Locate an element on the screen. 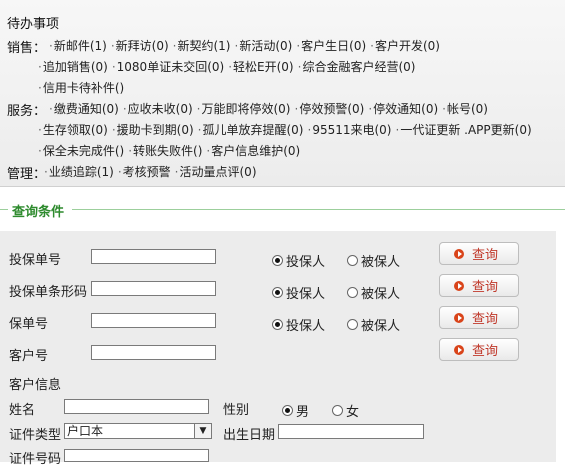  radio-applicant-1: 投保人 is located at coordinates (298, 260).